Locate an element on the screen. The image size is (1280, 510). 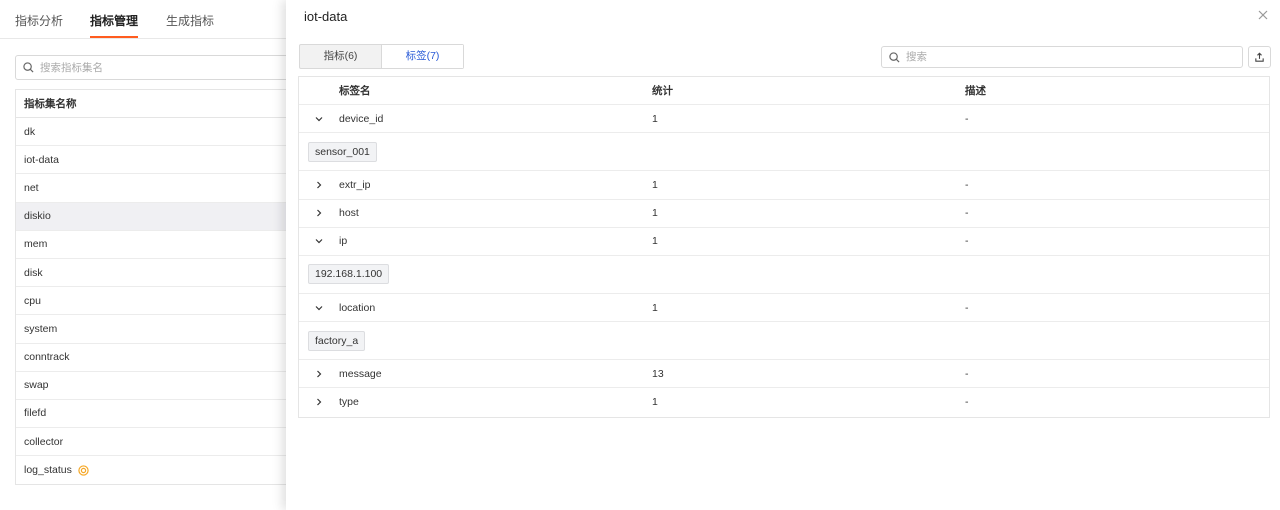
tag-value-chip: 192.168.1.100 is located at coordinates (349, 274).